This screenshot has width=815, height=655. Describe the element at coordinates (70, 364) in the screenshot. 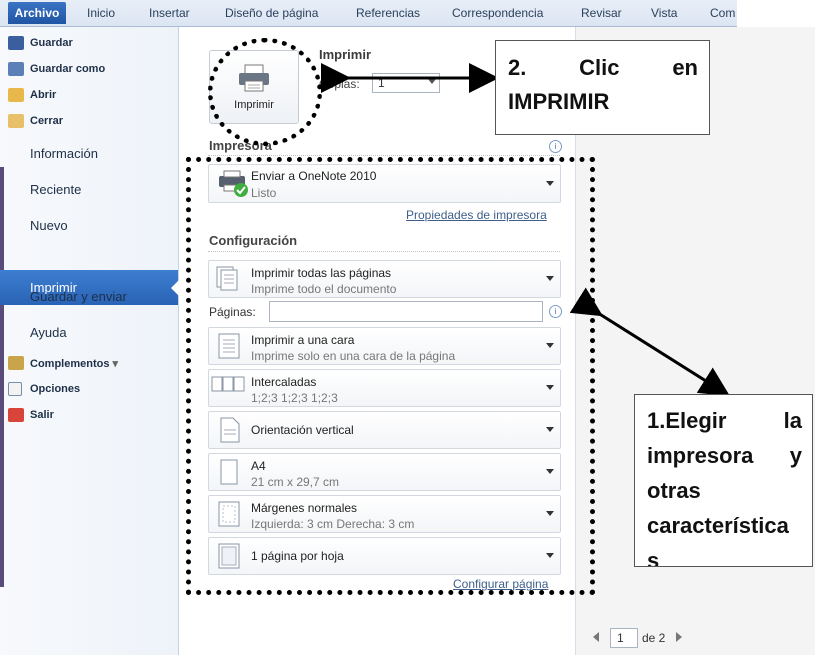

I see `sidebar-item-label: Complementos` at that location.